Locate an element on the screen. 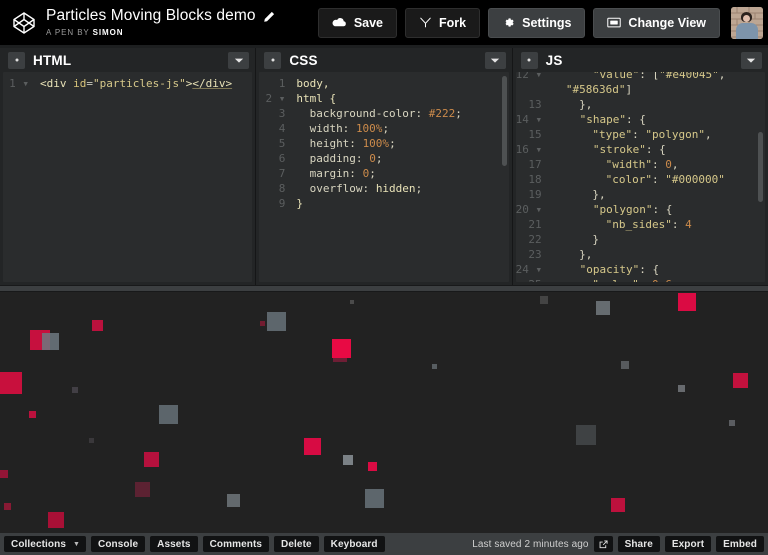 The width and height of the screenshot is (768, 555). fork-icon is located at coordinates (425, 22).